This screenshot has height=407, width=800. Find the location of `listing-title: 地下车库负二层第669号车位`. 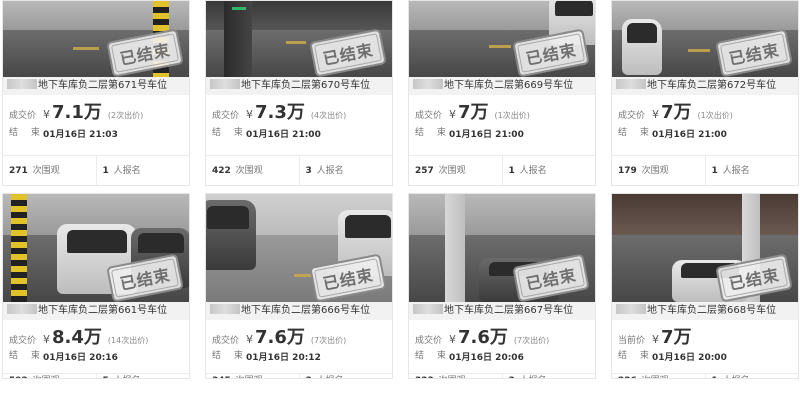

listing-title: 地下车库负二层第669号车位 is located at coordinates (502, 86).